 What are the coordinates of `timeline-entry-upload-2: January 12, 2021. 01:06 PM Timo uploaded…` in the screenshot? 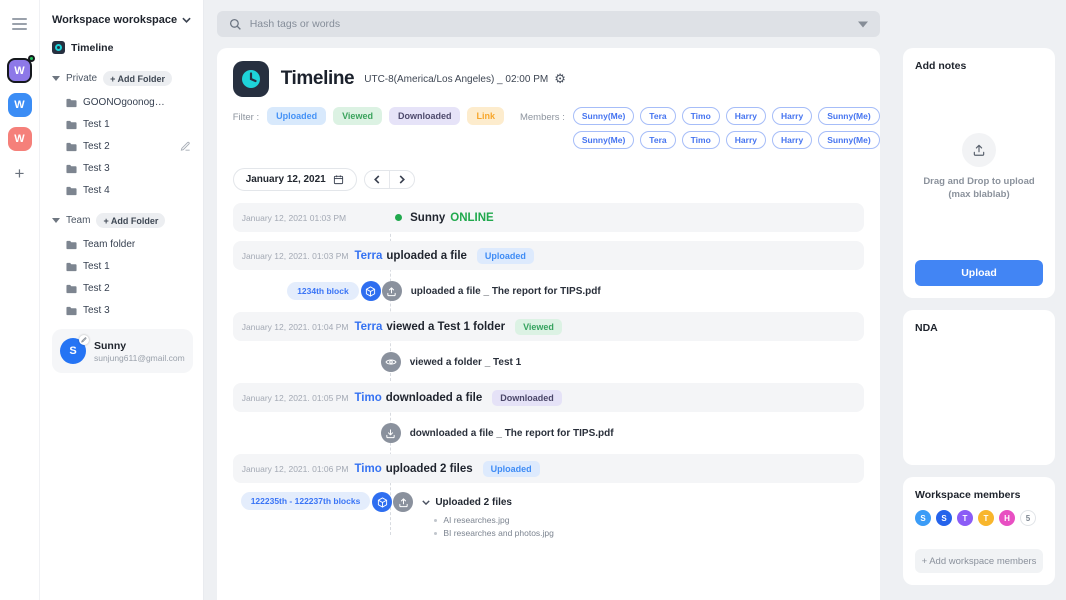 It's located at (548, 468).